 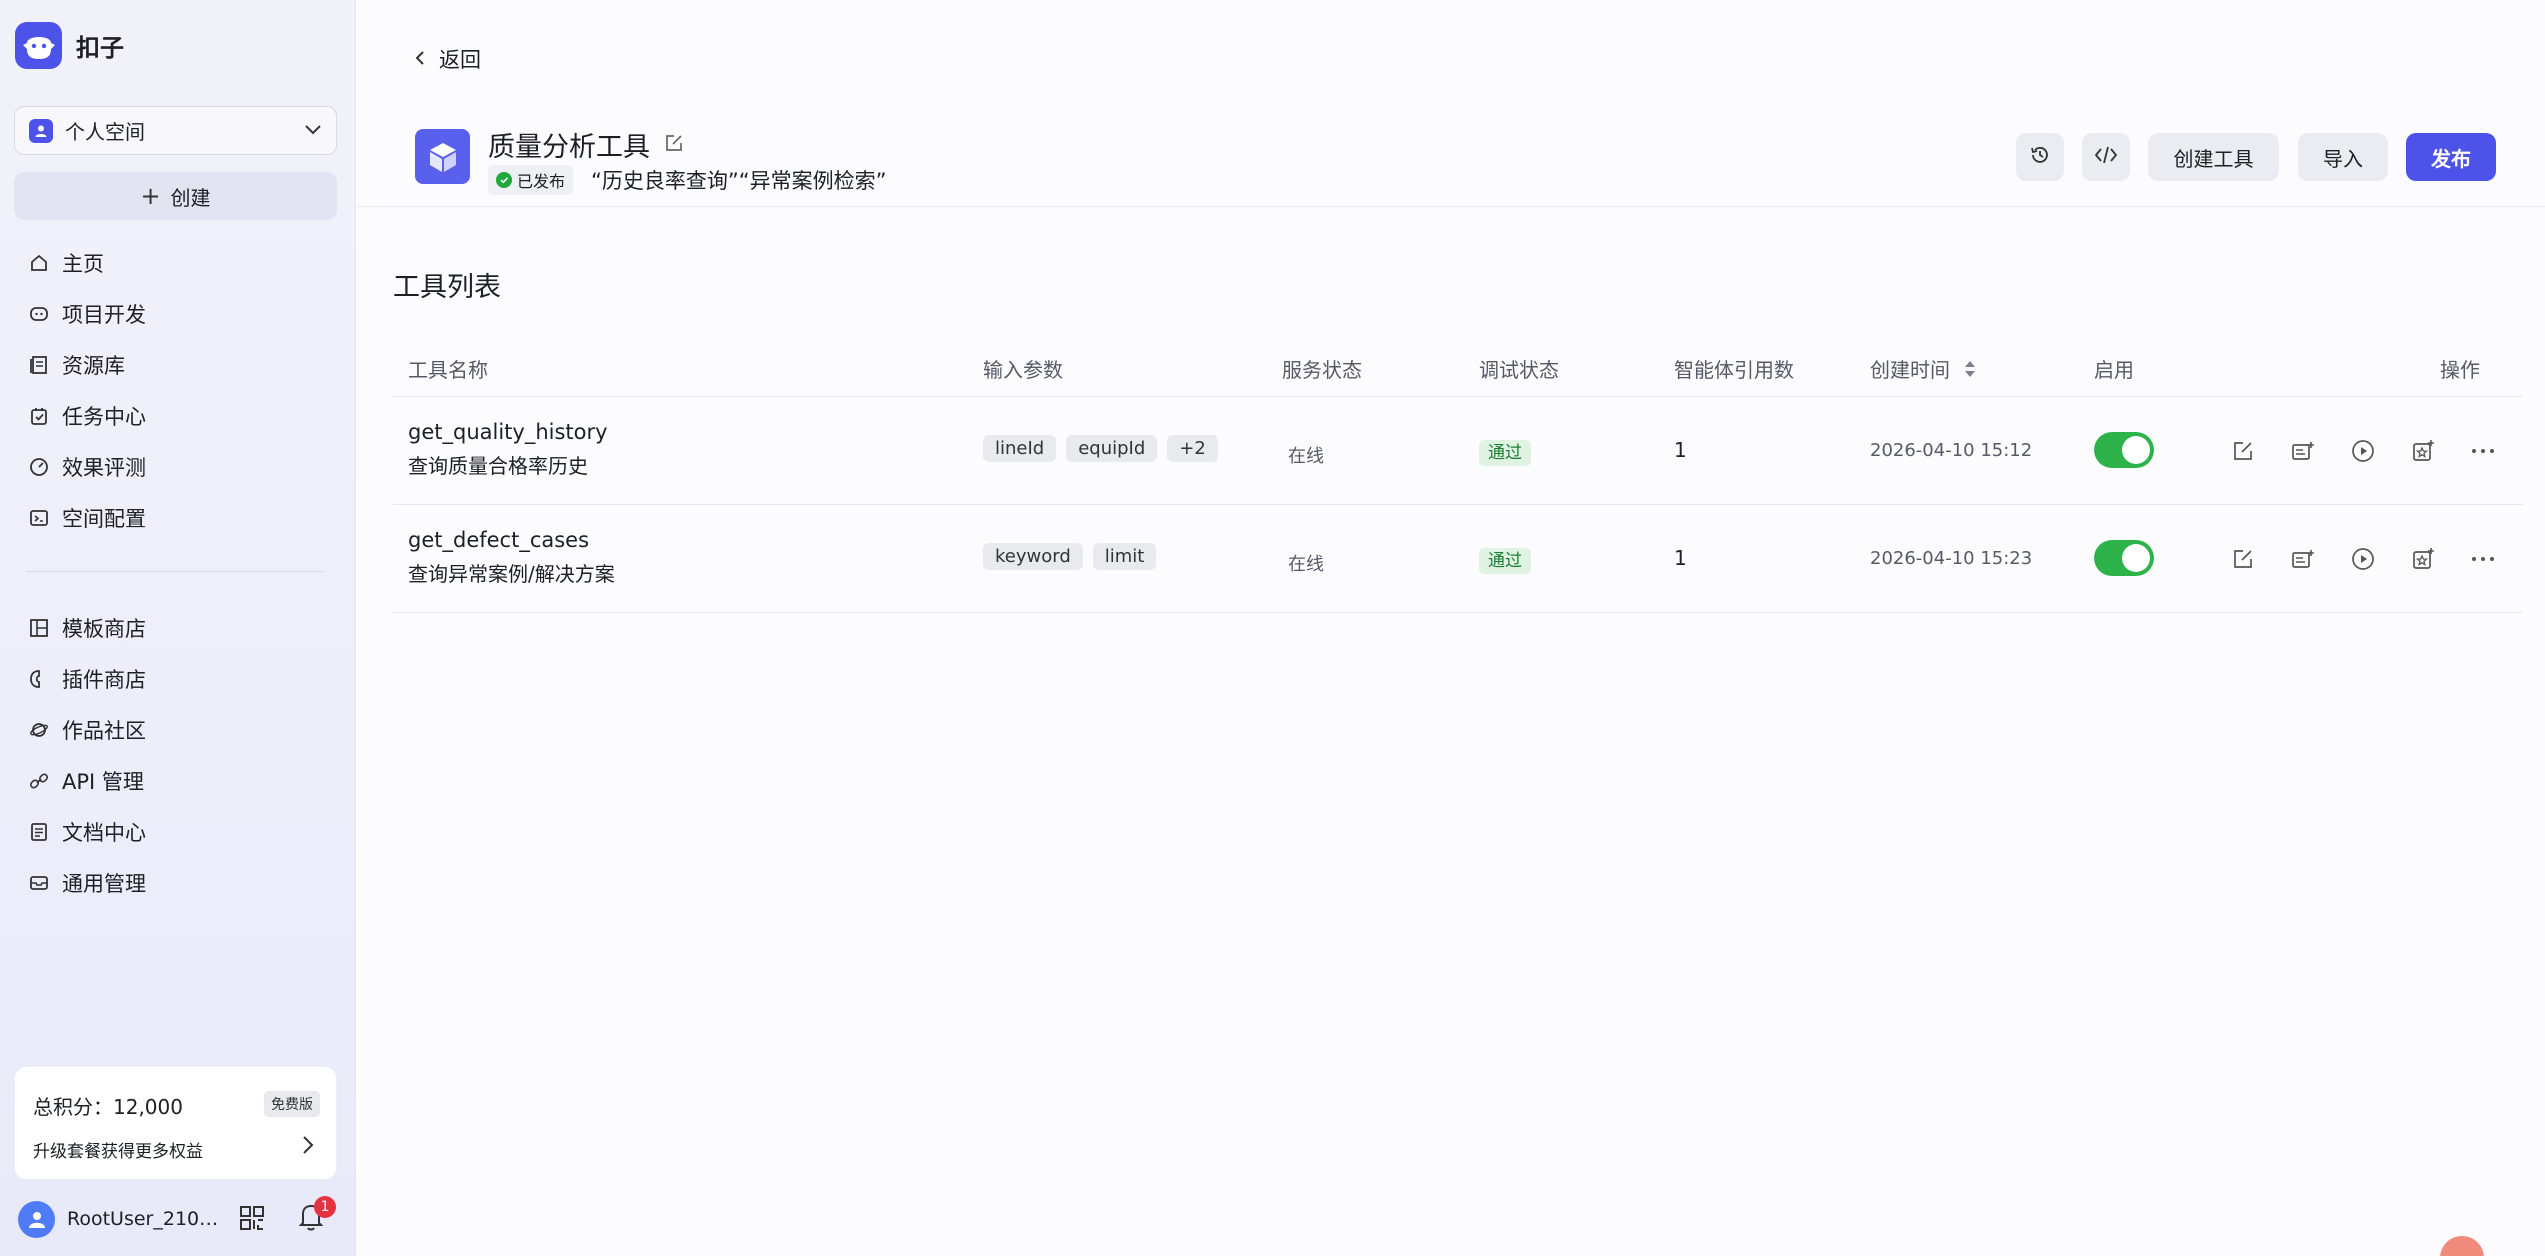 I want to click on nav-label: 任务中心, so click(x=104, y=416).